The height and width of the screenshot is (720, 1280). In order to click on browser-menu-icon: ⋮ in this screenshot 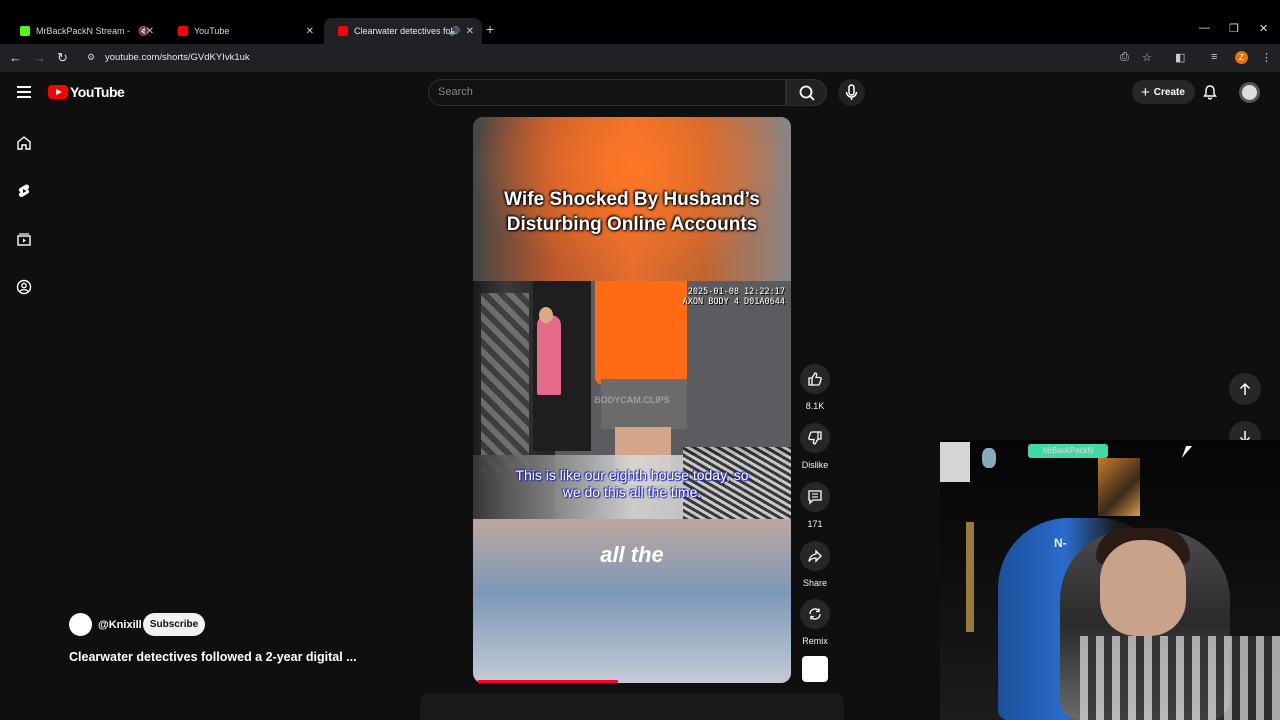, I will do `click(1266, 57)`.